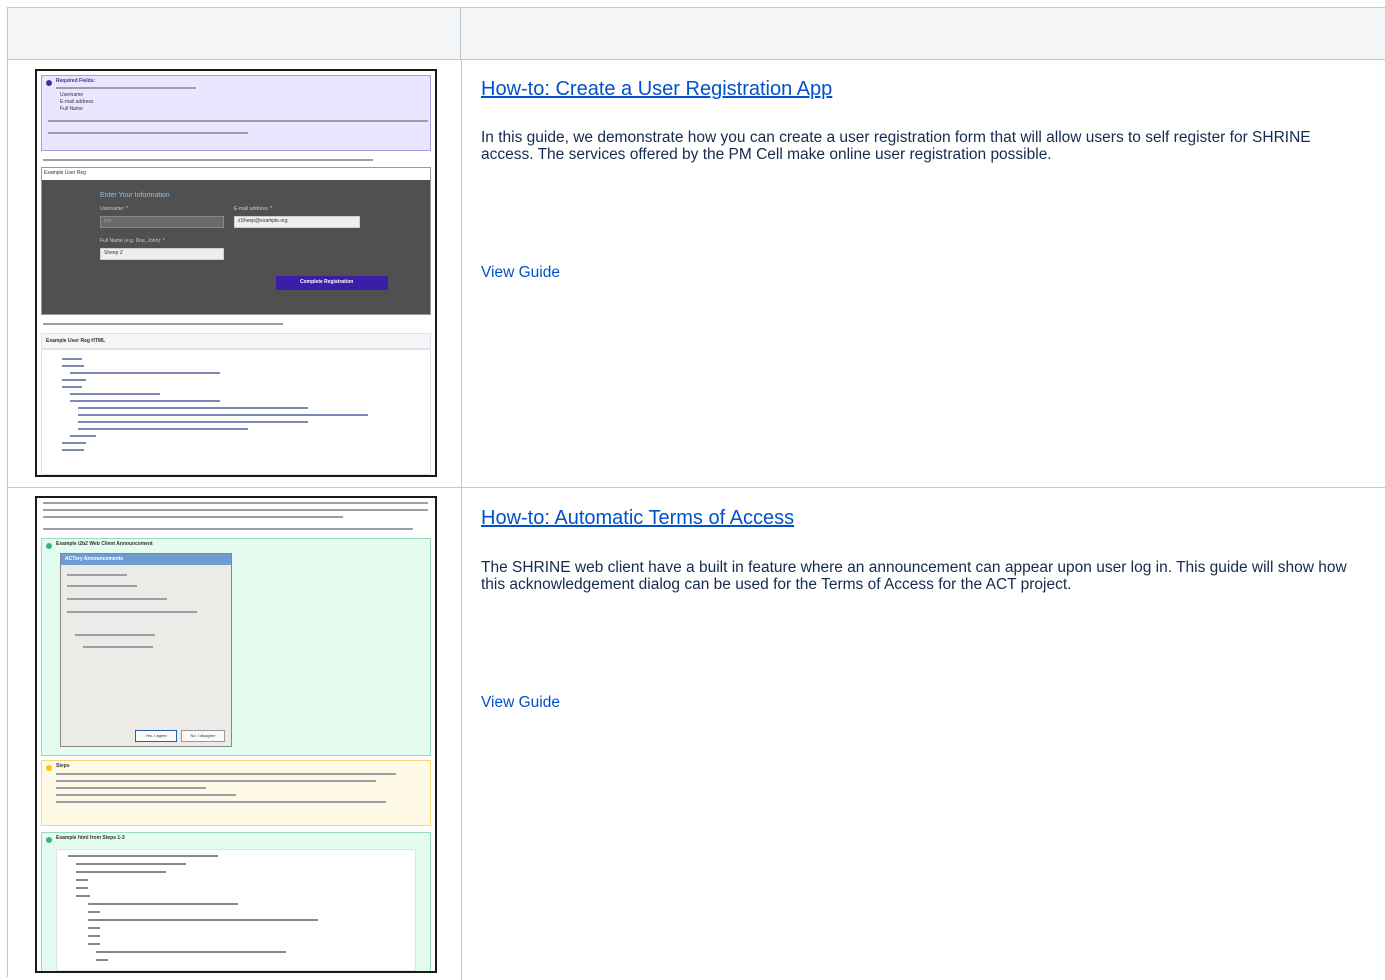 This screenshot has width=1385, height=980. I want to click on fullname-value: Sheep Z, so click(113, 253).